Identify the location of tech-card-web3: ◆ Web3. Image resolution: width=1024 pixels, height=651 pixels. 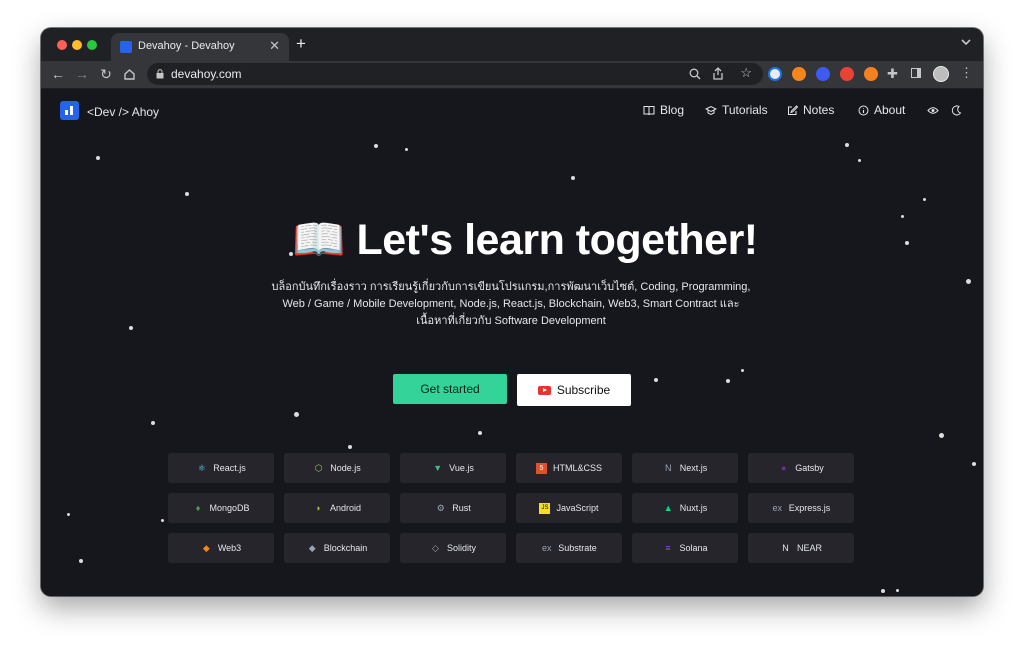
(221, 548).